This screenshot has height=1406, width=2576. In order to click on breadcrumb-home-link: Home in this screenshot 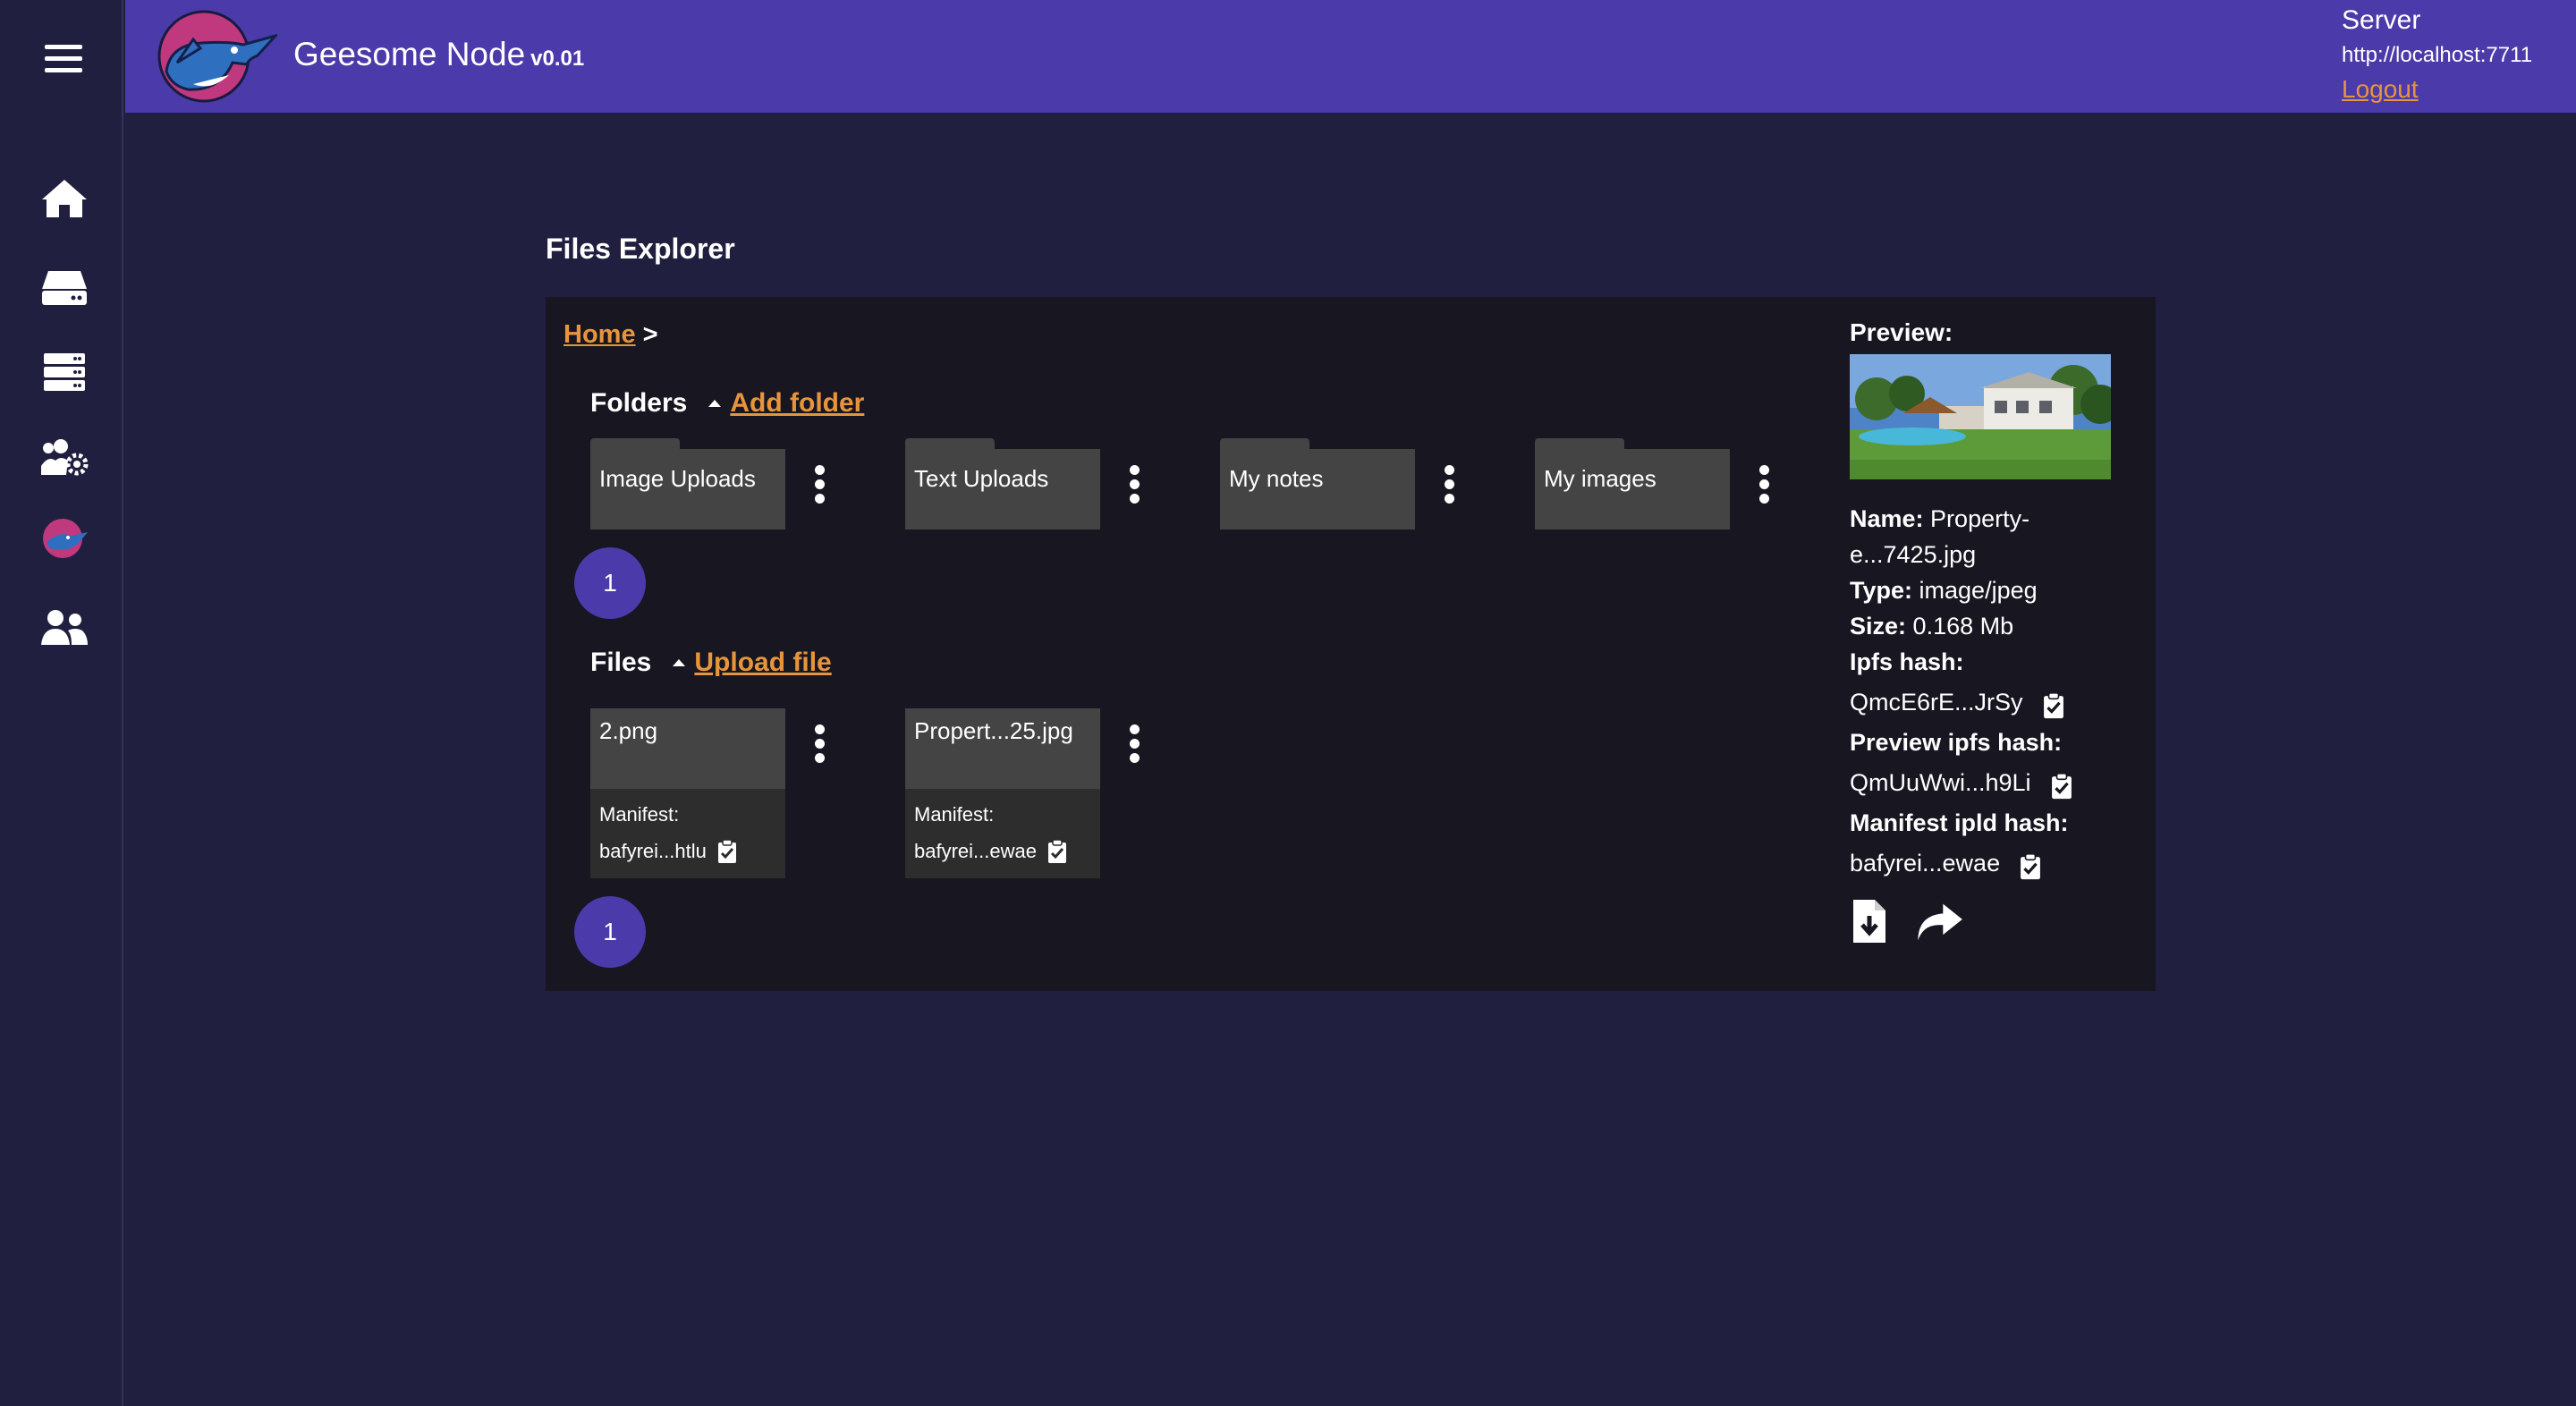, I will do `click(600, 335)`.